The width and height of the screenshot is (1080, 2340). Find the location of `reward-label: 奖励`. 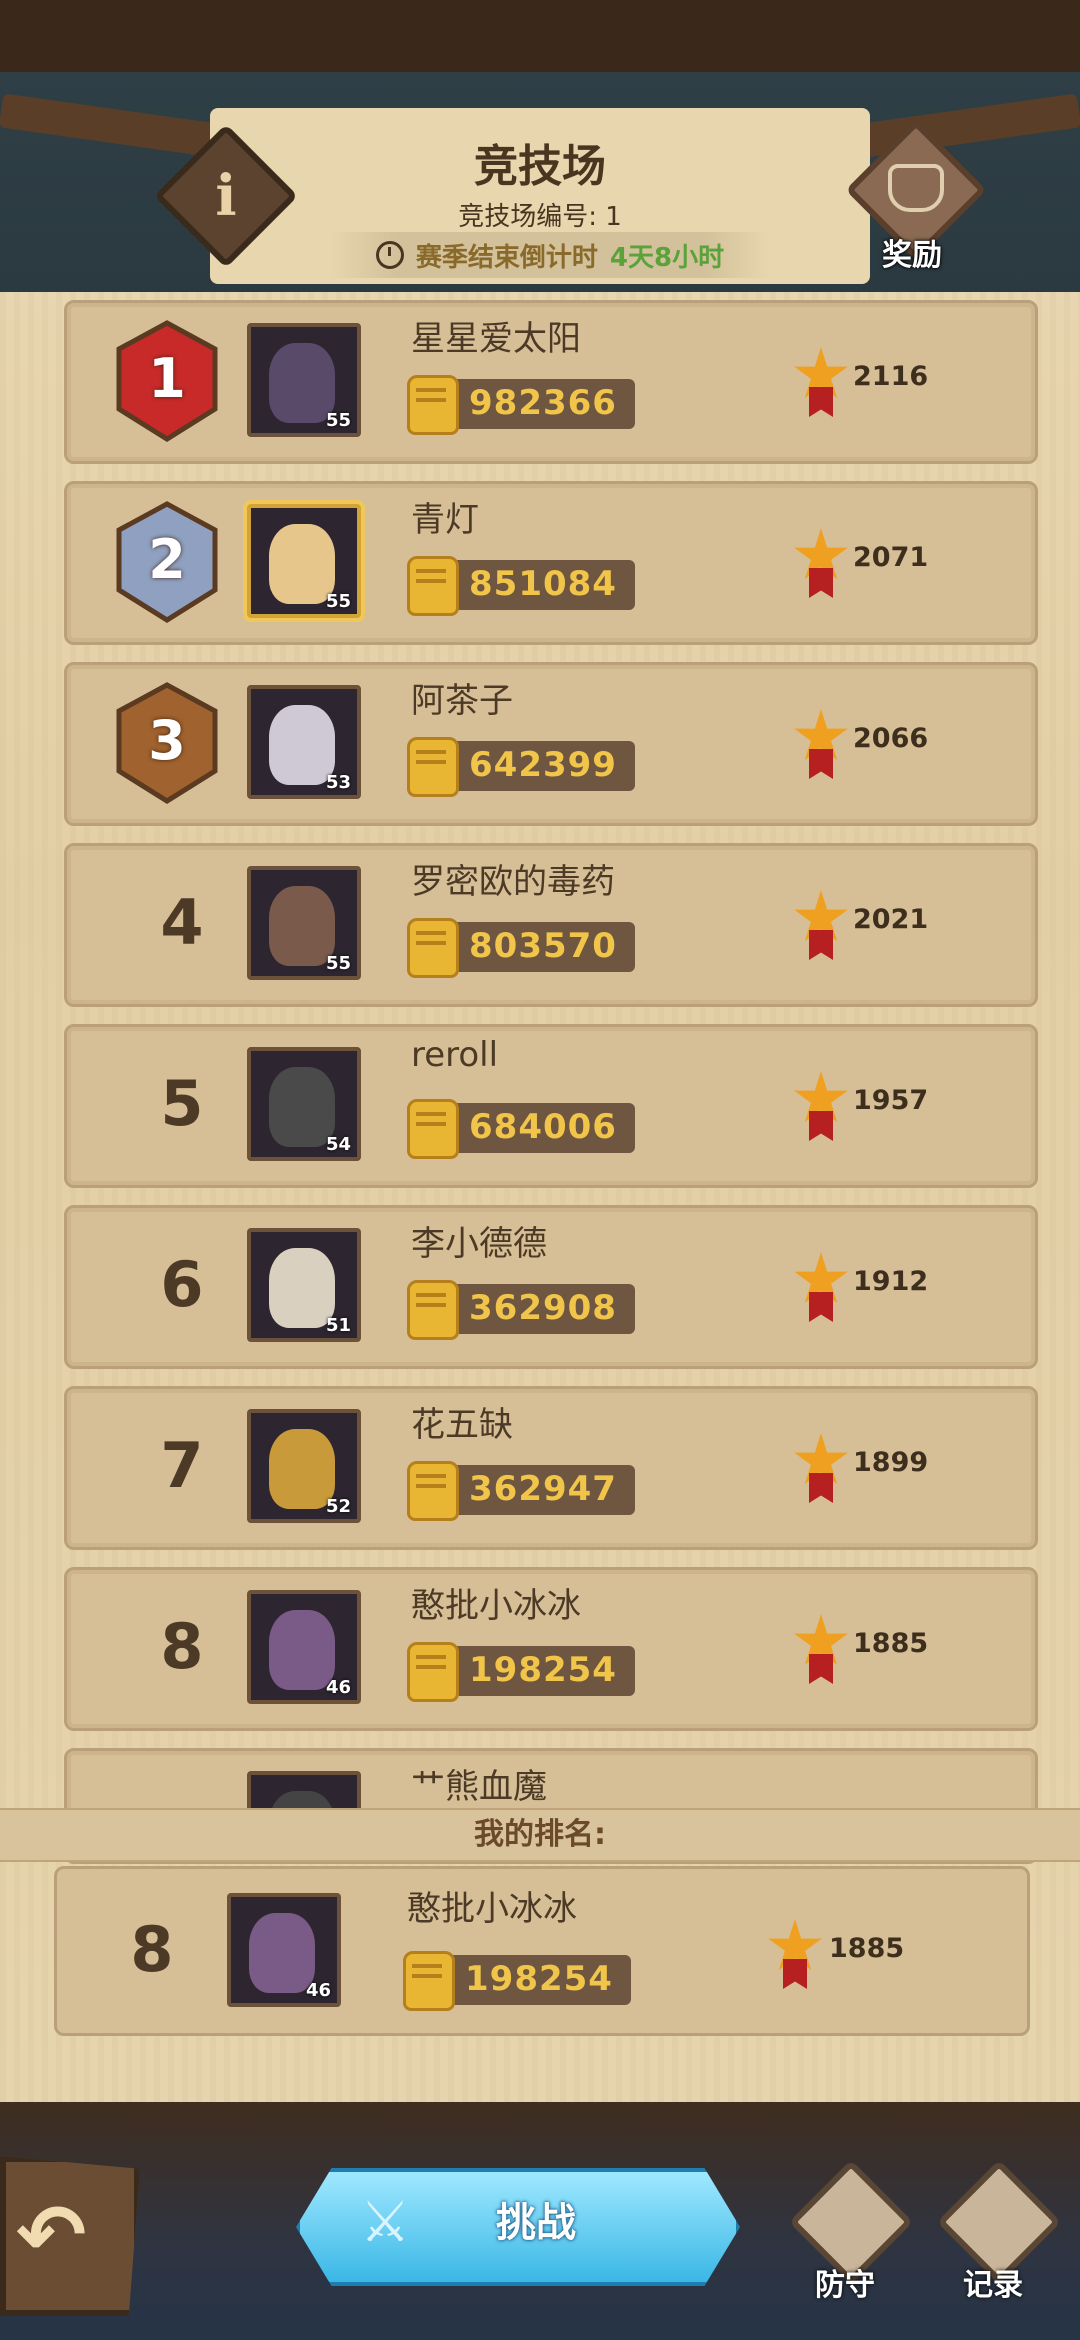

reward-label: 奖励 is located at coordinates (912, 255).